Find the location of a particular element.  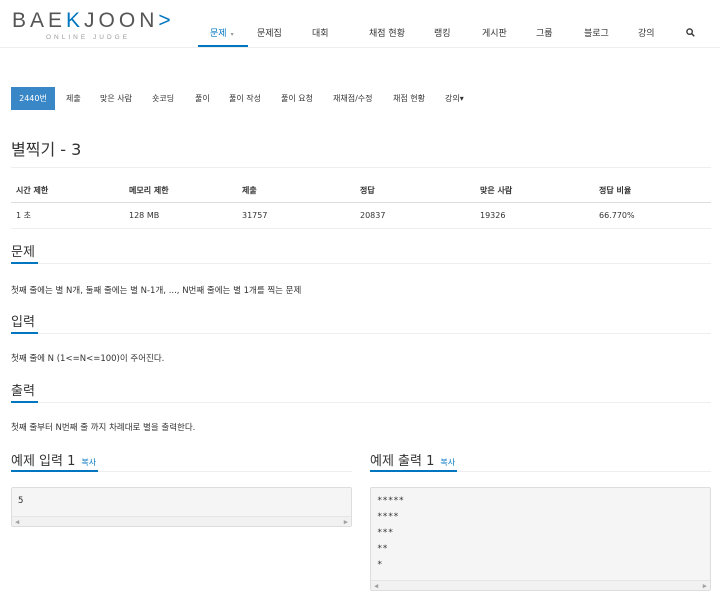

table-cell: 66.770% is located at coordinates (652, 215).